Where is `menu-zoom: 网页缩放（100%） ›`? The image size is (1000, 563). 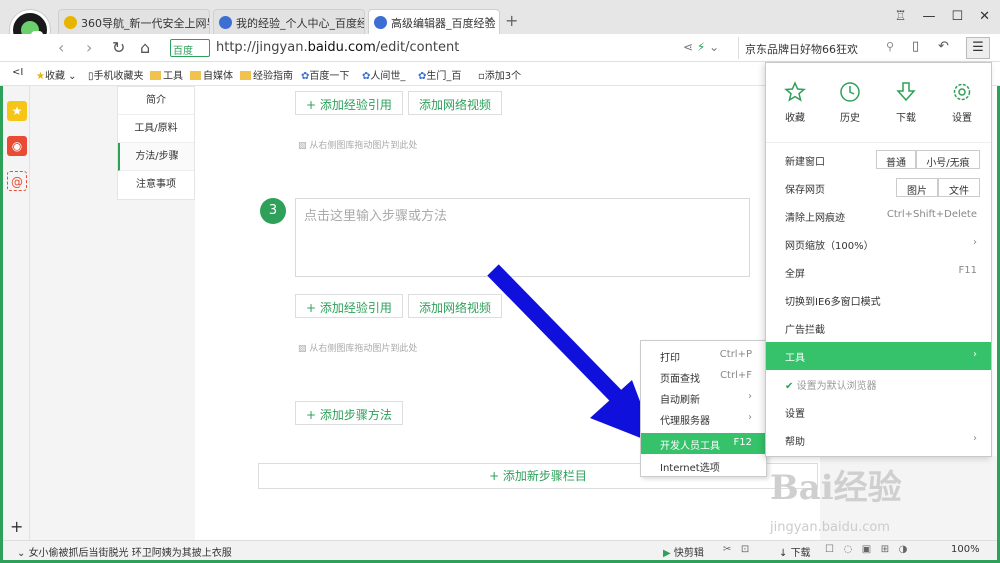 menu-zoom: 网页缩放（100%） › is located at coordinates (878, 244).